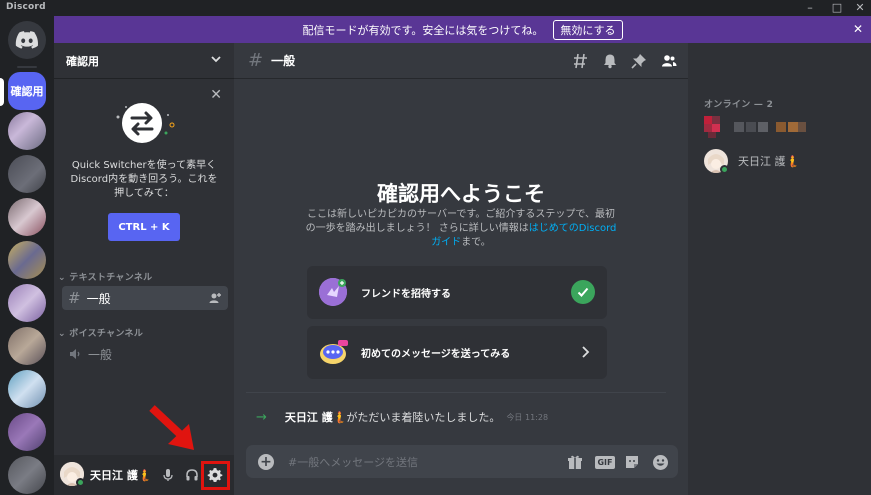 The width and height of the screenshot is (871, 495). I want to click on quick-switcher-close-button: ✕, so click(216, 95).